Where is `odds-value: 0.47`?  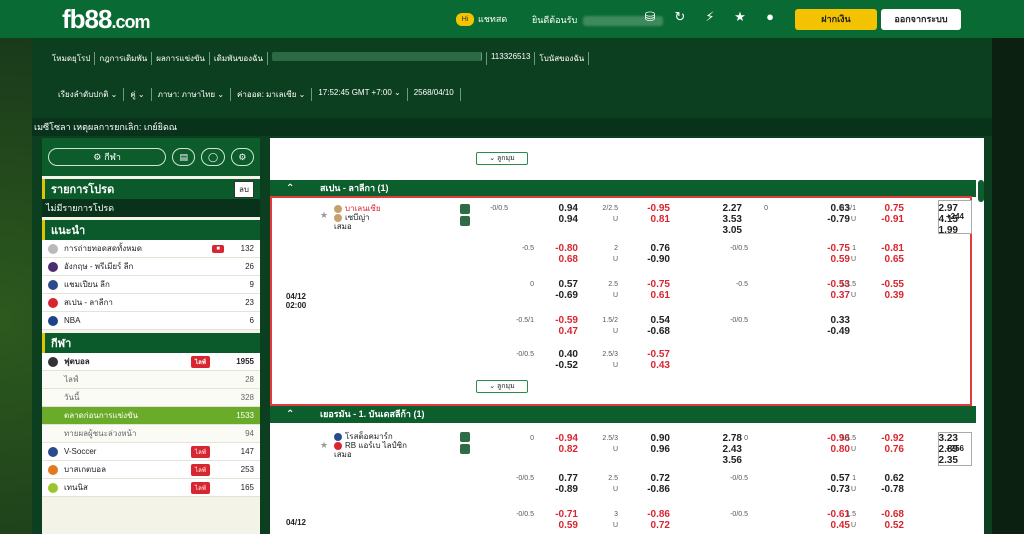 odds-value: 0.47 is located at coordinates (558, 332).